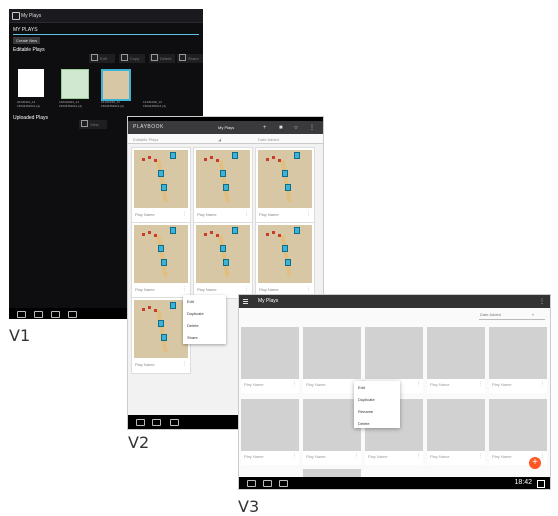 The image size is (558, 516). I want to click on v2-context-menu: Edit Duplicate Delete Share, so click(204, 319).